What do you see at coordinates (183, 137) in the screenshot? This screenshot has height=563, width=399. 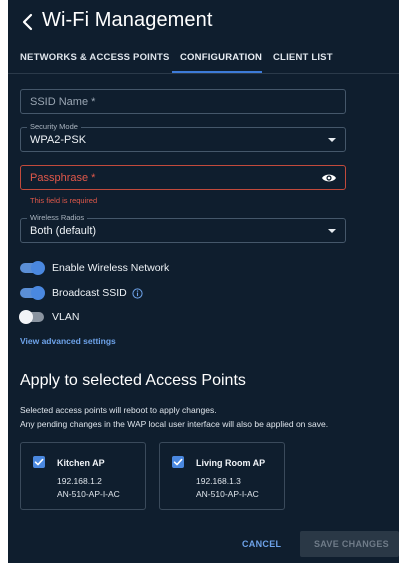 I see `security-mode-select: Security Mode WPA2-PSK` at bounding box center [183, 137].